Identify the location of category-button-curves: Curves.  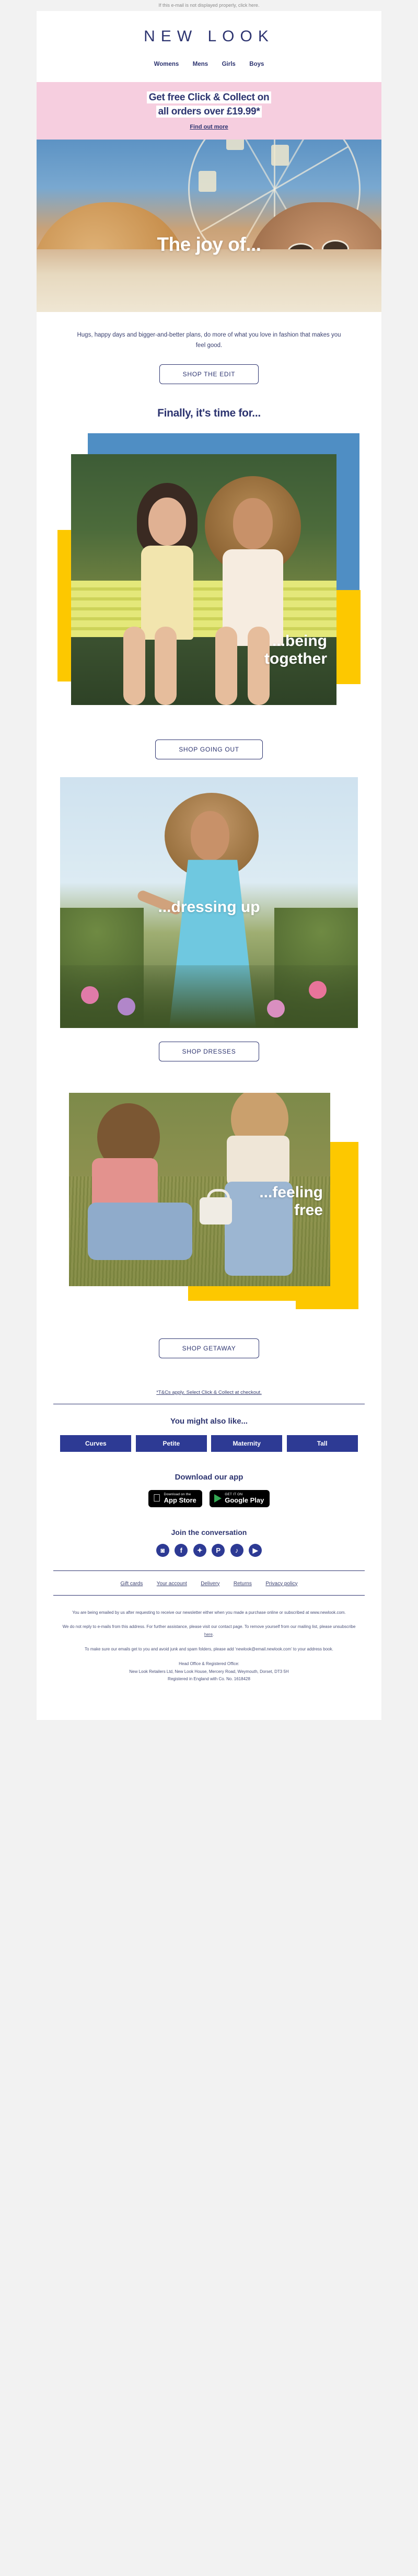
(96, 1444).